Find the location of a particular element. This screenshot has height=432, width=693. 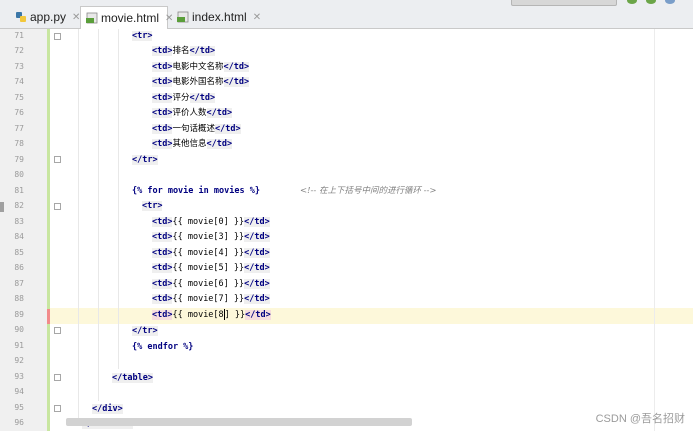

tab-label: index.html is located at coordinates (219, 17).